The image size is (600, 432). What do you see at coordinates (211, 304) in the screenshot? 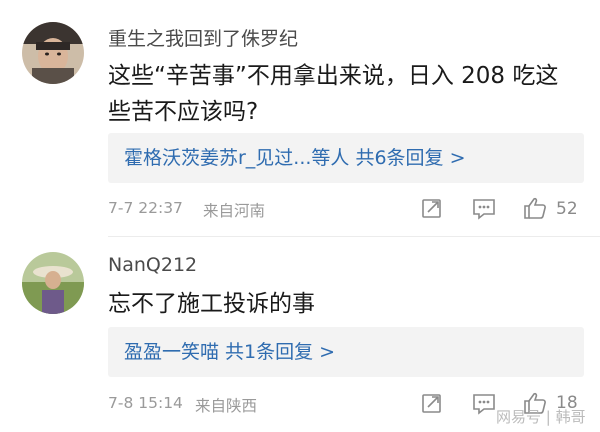
I see `comment-text: 忘不了施工投诉的事` at bounding box center [211, 304].